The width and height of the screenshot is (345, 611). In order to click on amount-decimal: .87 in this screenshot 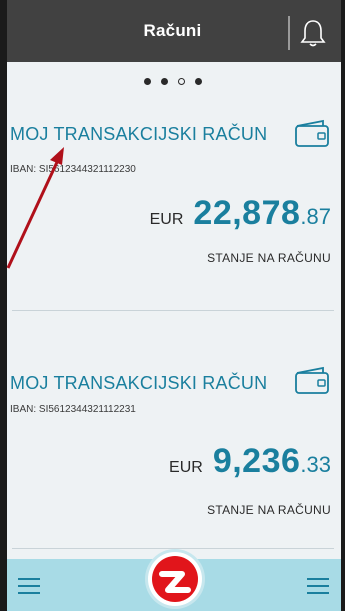, I will do `click(315, 216)`.